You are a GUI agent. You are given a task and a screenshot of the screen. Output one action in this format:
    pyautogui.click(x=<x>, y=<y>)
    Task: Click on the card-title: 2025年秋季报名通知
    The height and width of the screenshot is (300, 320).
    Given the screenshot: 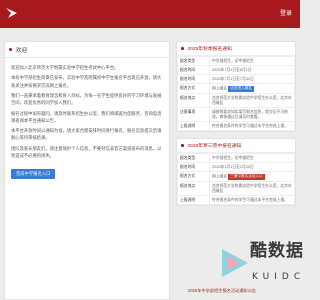 What is the action you would take?
    pyautogui.click(x=210, y=48)
    